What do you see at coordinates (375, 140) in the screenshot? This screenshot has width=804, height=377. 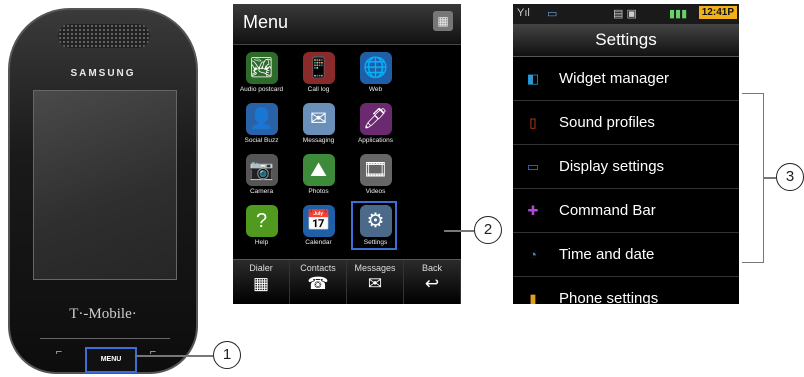 I see `app-label: Applications` at bounding box center [375, 140].